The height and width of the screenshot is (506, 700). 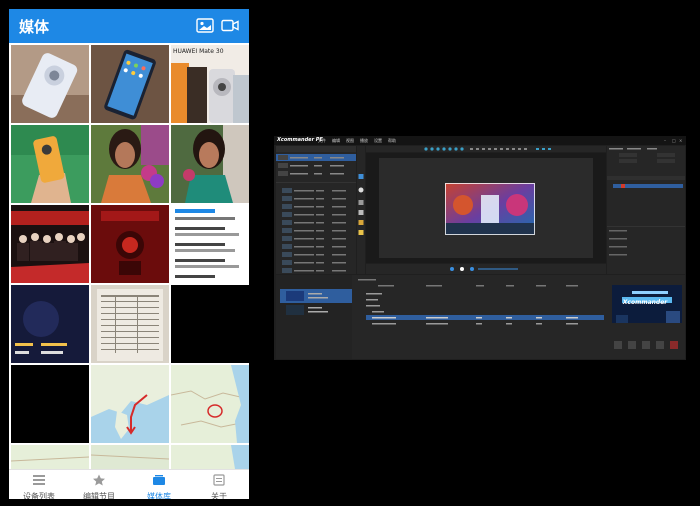 I want to click on menu-item: 播放, so click(x=364, y=141).